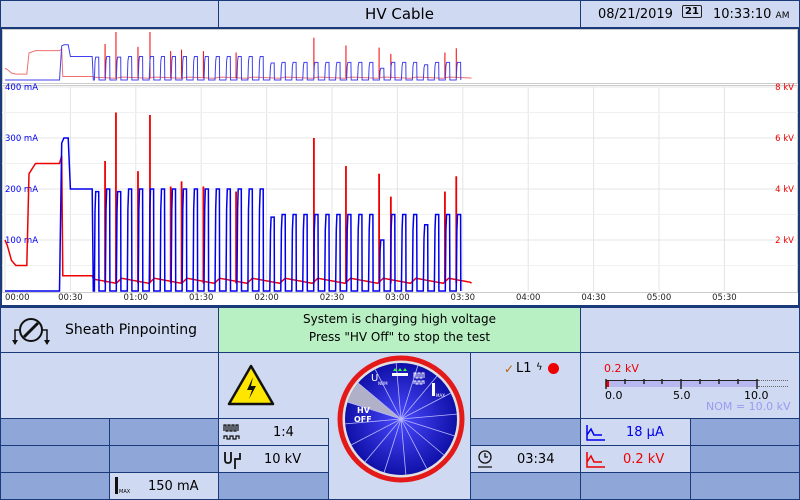  Describe the element at coordinates (528, 298) in the screenshot. I see `x-tick-label: 04:00` at that location.